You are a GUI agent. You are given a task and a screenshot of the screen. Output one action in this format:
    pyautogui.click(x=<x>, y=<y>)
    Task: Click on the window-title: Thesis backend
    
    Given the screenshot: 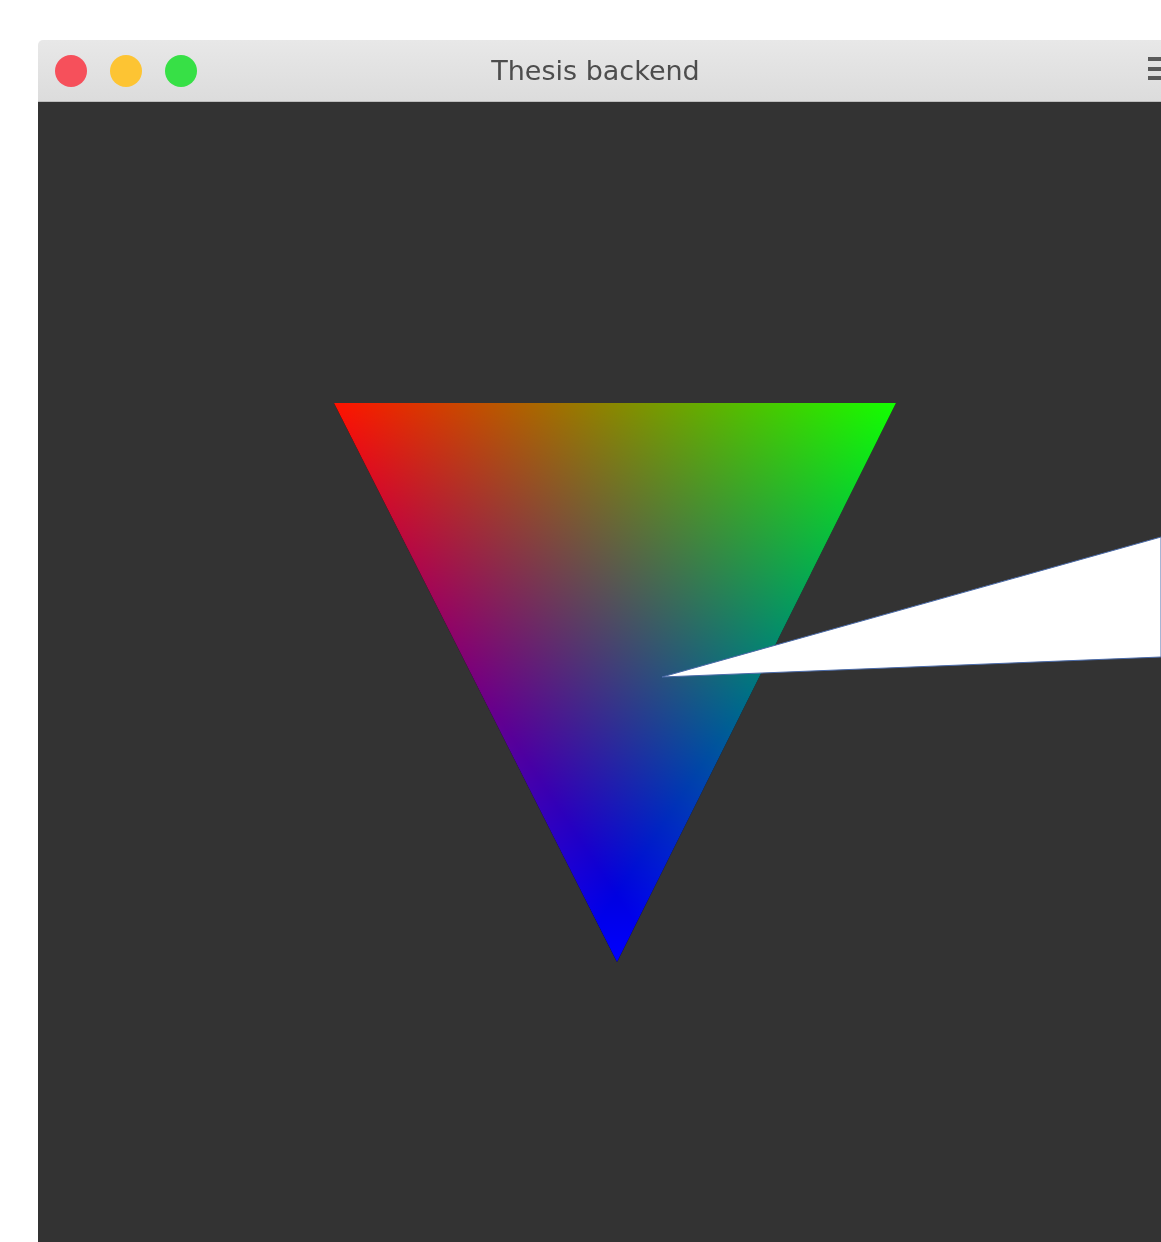 What is the action you would take?
    pyautogui.click(x=595, y=70)
    